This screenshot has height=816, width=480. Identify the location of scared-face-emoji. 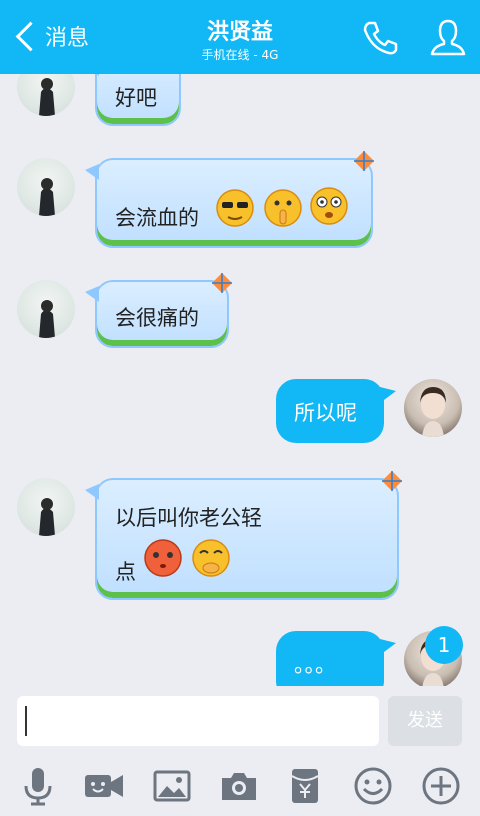
(329, 206).